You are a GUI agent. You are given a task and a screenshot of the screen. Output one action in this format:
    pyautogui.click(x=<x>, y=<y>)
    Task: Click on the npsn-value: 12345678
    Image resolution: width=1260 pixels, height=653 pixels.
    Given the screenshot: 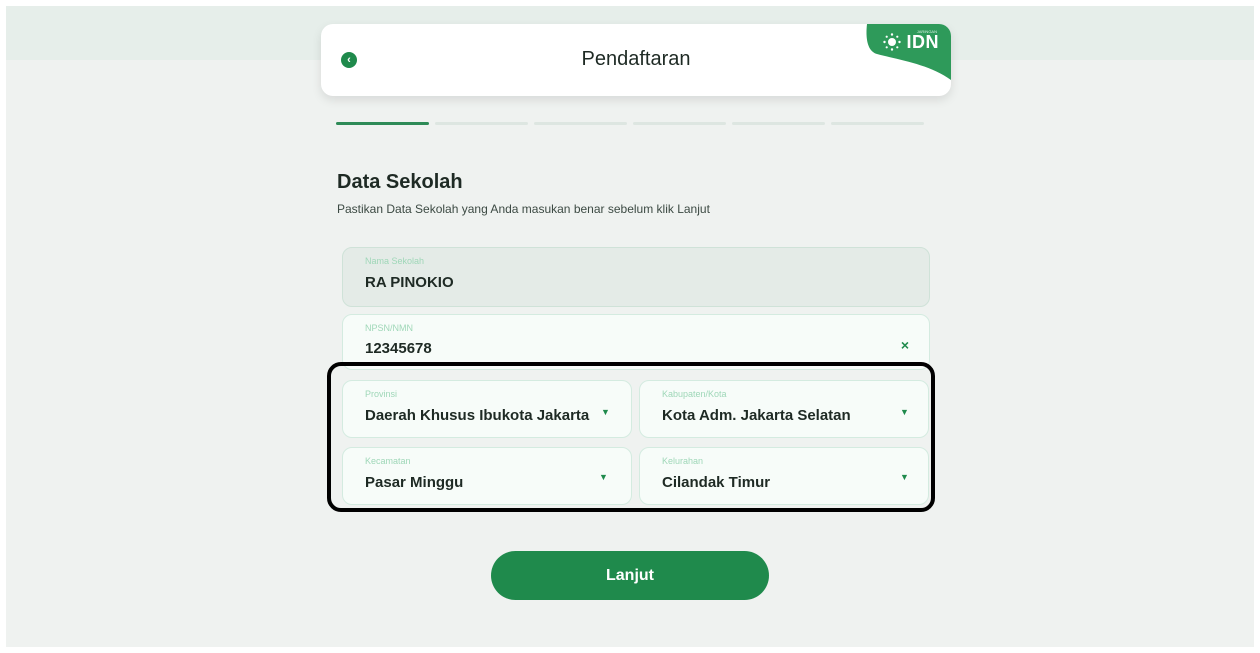 What is the action you would take?
    pyautogui.click(x=398, y=348)
    